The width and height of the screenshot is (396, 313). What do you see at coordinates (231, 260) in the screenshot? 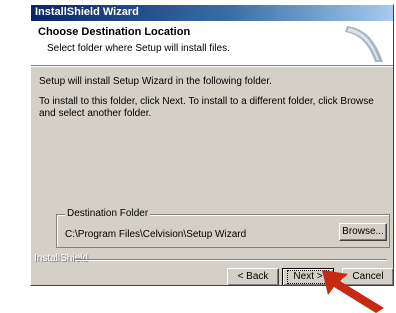
I see `footer-divider` at bounding box center [231, 260].